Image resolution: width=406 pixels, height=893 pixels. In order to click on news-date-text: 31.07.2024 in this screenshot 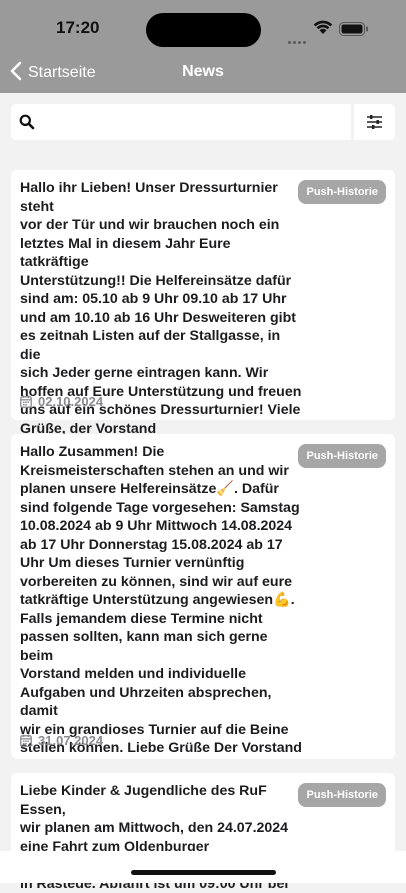, I will do `click(71, 740)`.